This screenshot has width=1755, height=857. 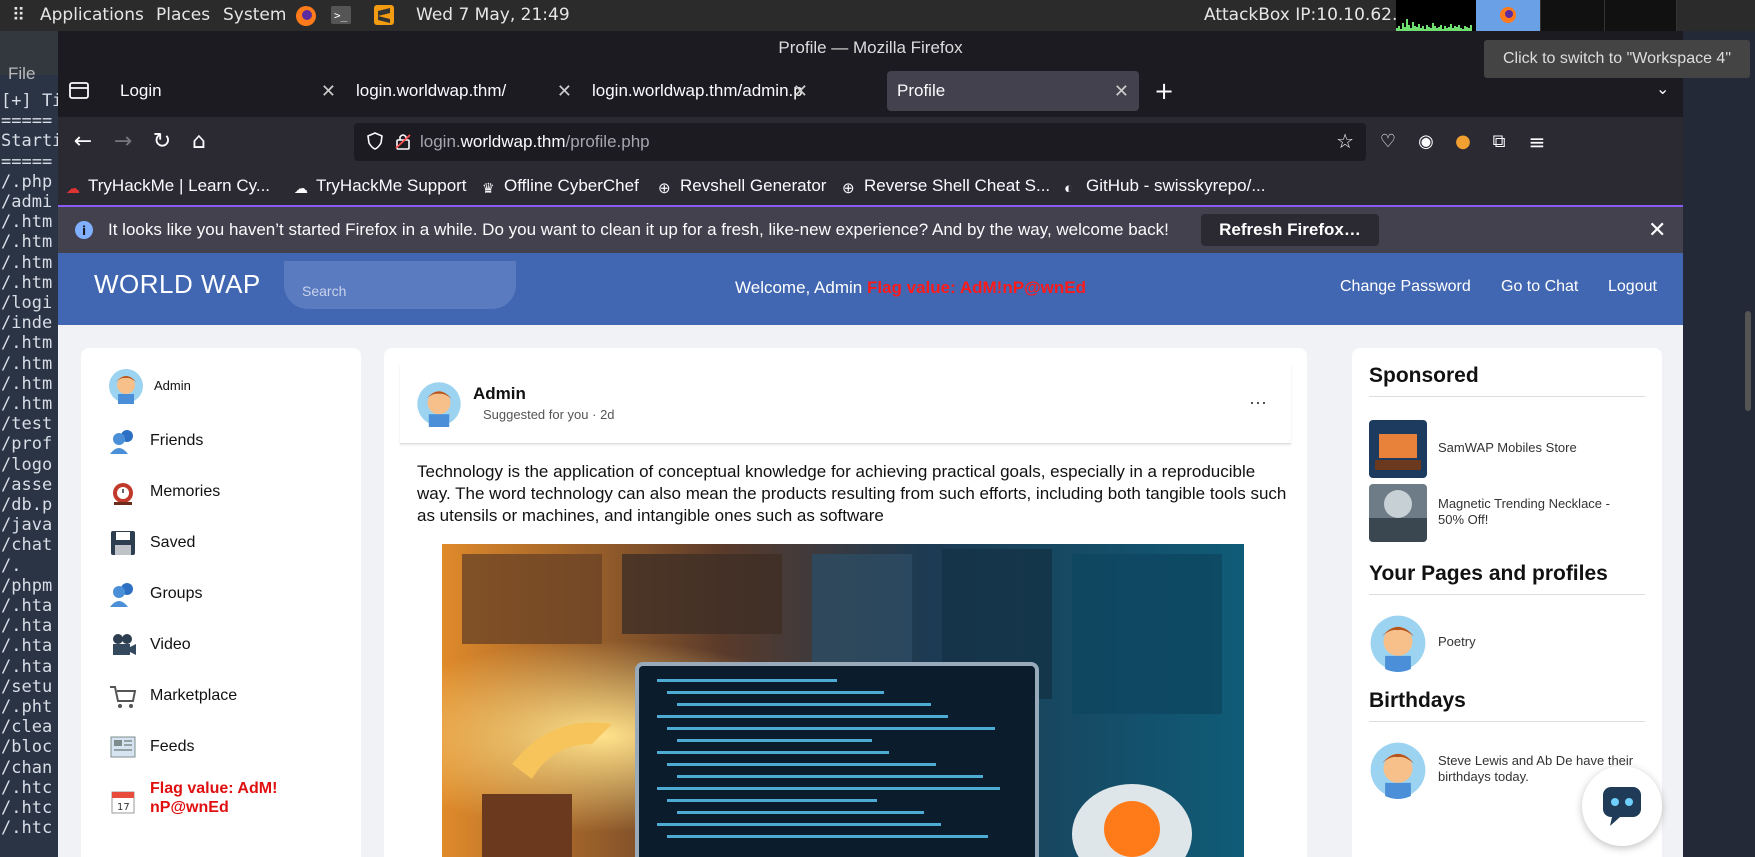 What do you see at coordinates (870, 48) in the screenshot?
I see `window-title: Profile — Mozilla Firefox` at bounding box center [870, 48].